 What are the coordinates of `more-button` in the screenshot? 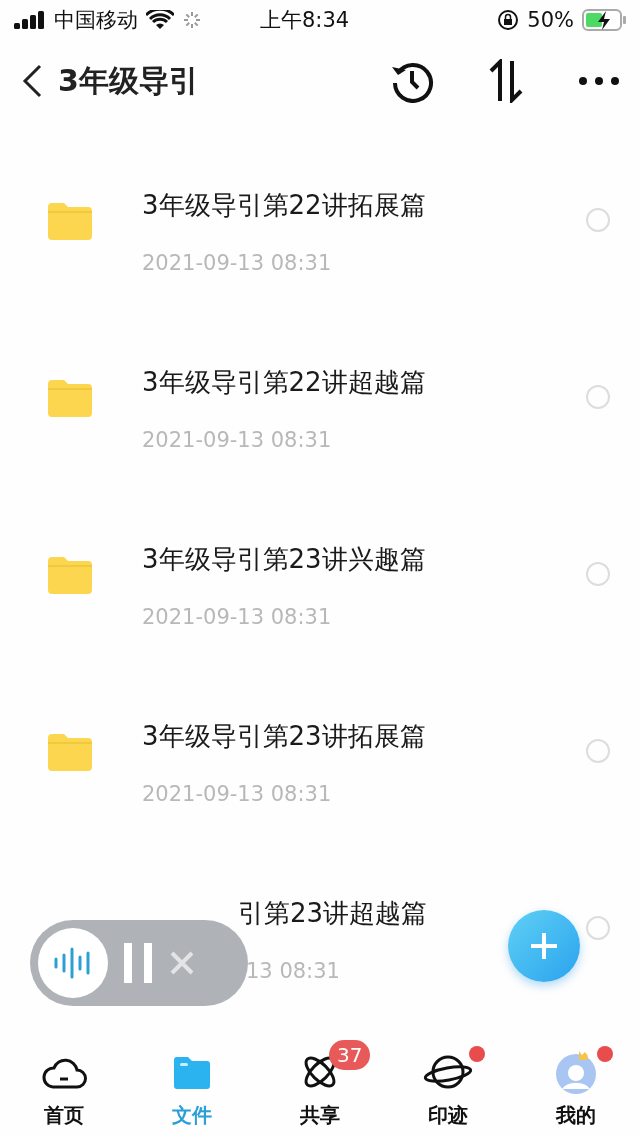 It's located at (599, 81).